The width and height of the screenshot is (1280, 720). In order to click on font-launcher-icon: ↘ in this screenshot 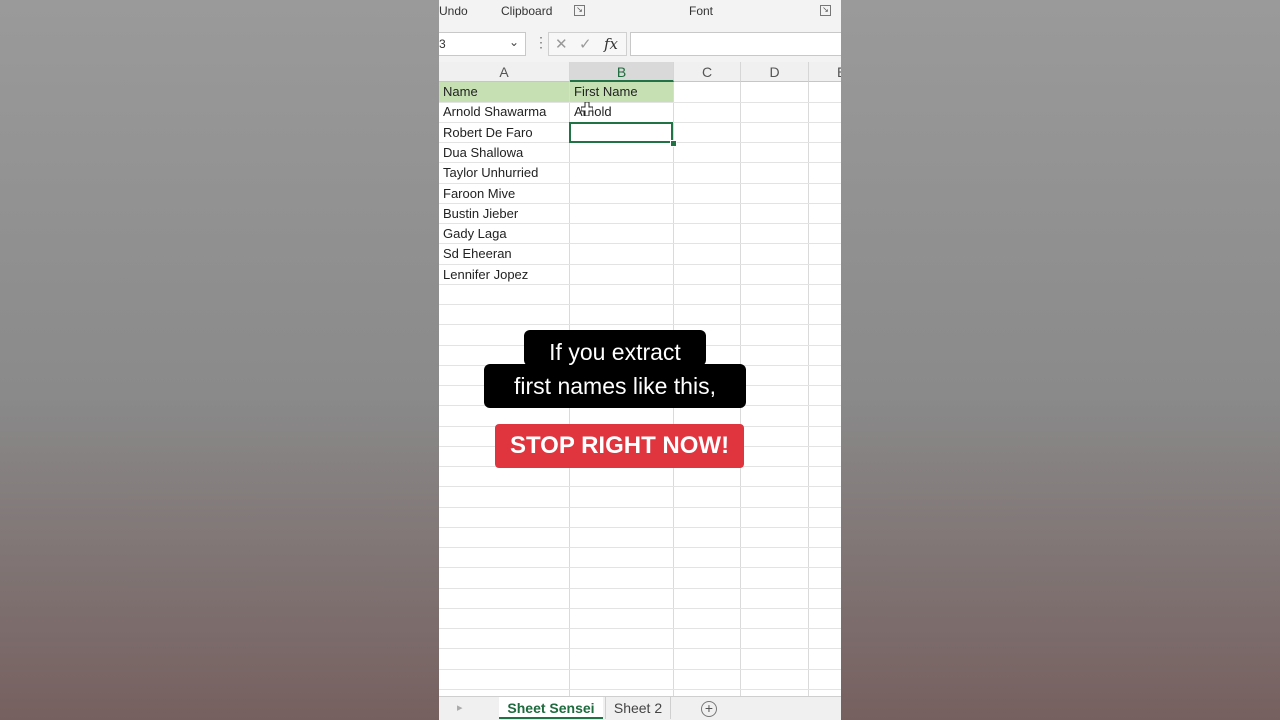, I will do `click(825, 10)`.